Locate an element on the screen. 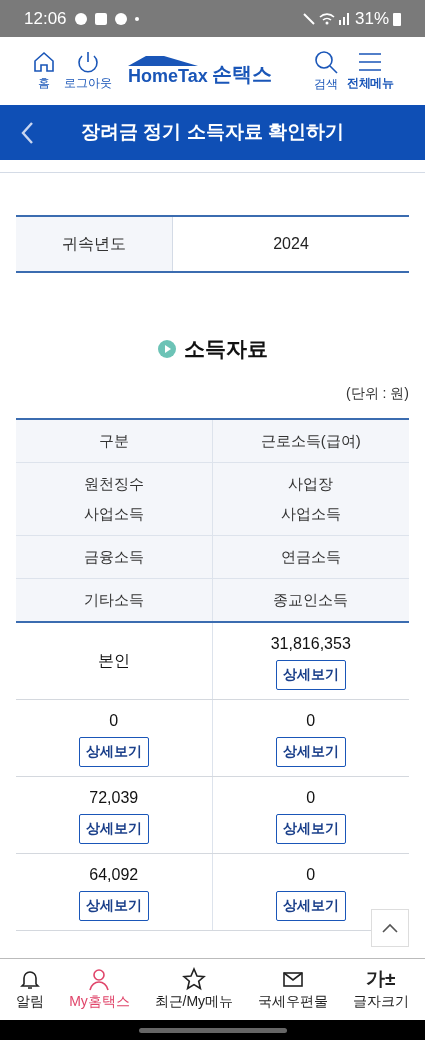 The image size is (425, 1040). search-button: 검색 is located at coordinates (326, 71).